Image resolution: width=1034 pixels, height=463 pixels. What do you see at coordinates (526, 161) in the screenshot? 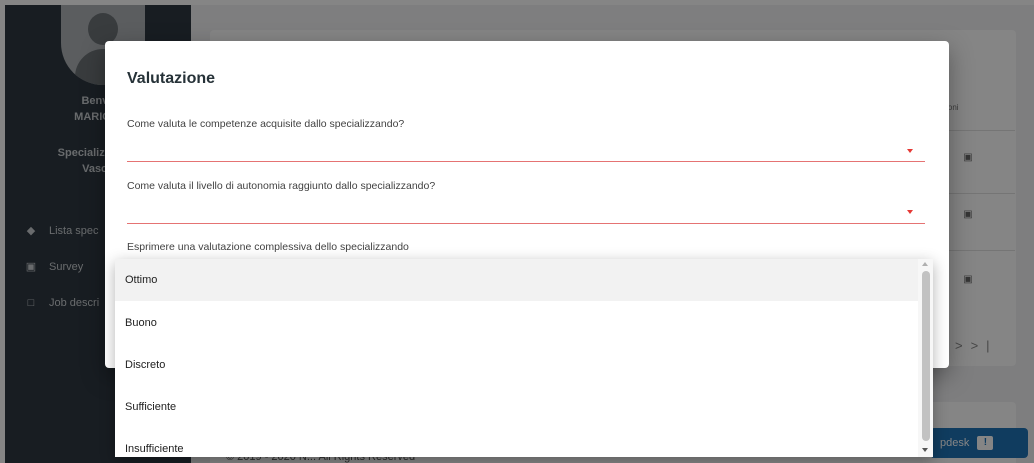
I see `select-competenze` at bounding box center [526, 161].